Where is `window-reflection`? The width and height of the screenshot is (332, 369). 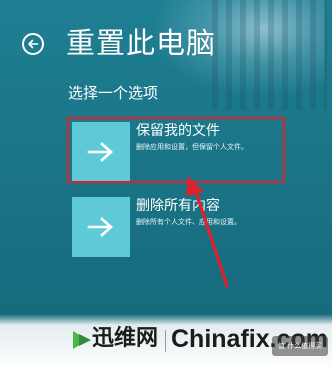 window-reflection is located at coordinates (269, 55).